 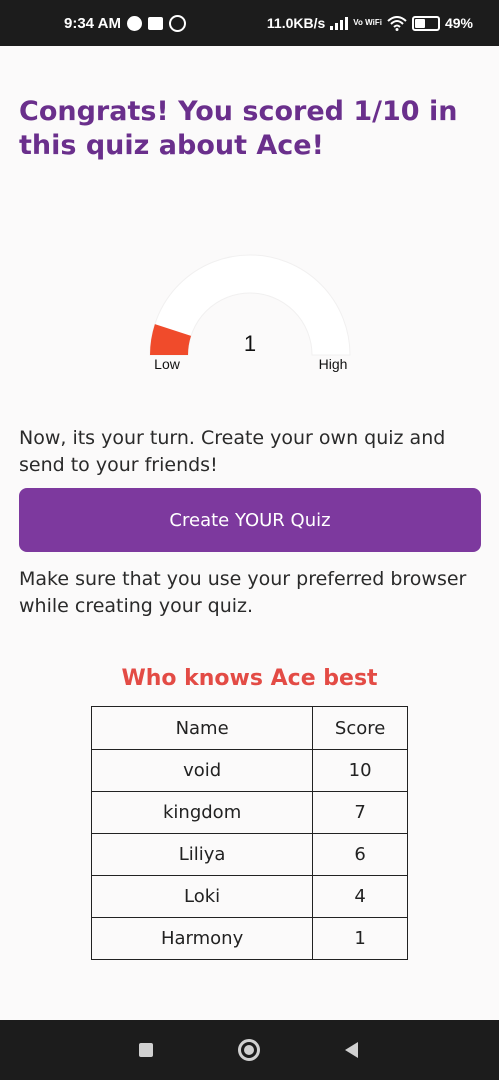 What do you see at coordinates (250, 520) in the screenshot?
I see `create-quiz-button: Create YOUR Quiz` at bounding box center [250, 520].